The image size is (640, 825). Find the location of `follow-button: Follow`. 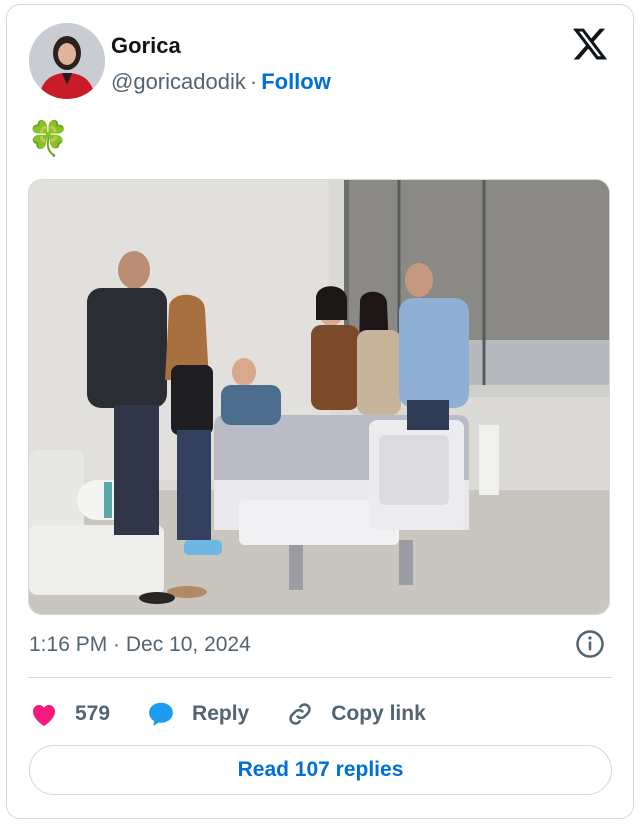

follow-button: Follow is located at coordinates (296, 81).